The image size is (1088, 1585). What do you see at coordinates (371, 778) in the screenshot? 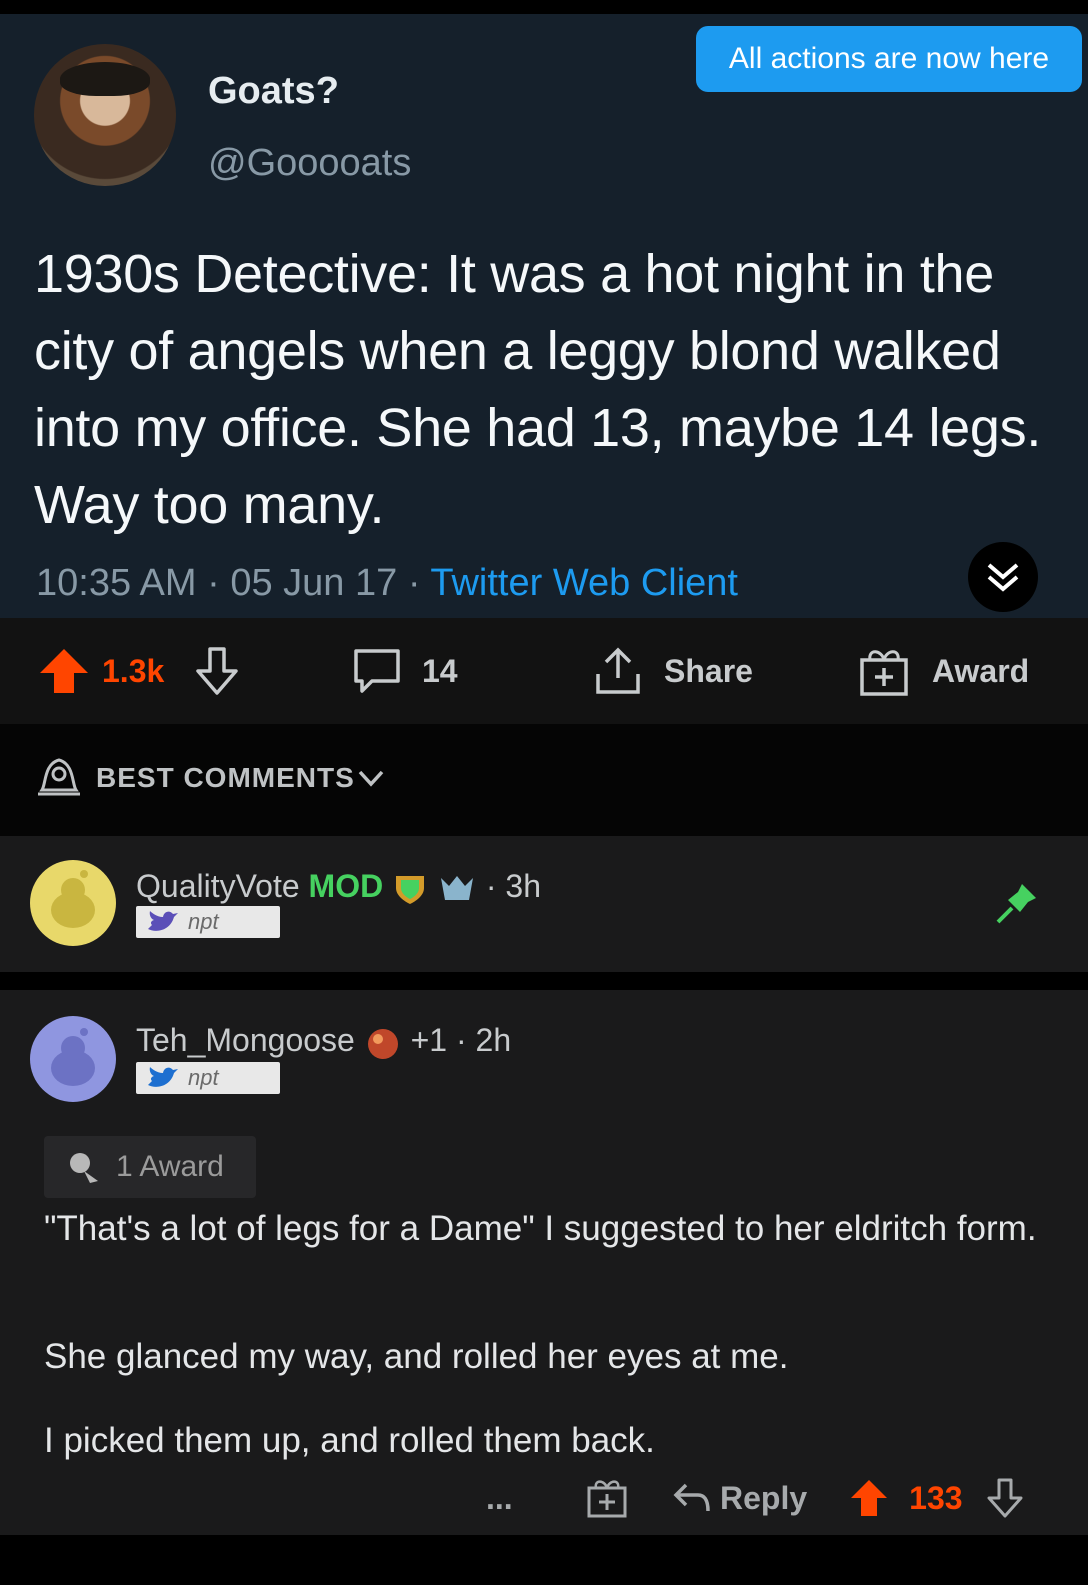
I see `chevron-down-icon` at bounding box center [371, 778].